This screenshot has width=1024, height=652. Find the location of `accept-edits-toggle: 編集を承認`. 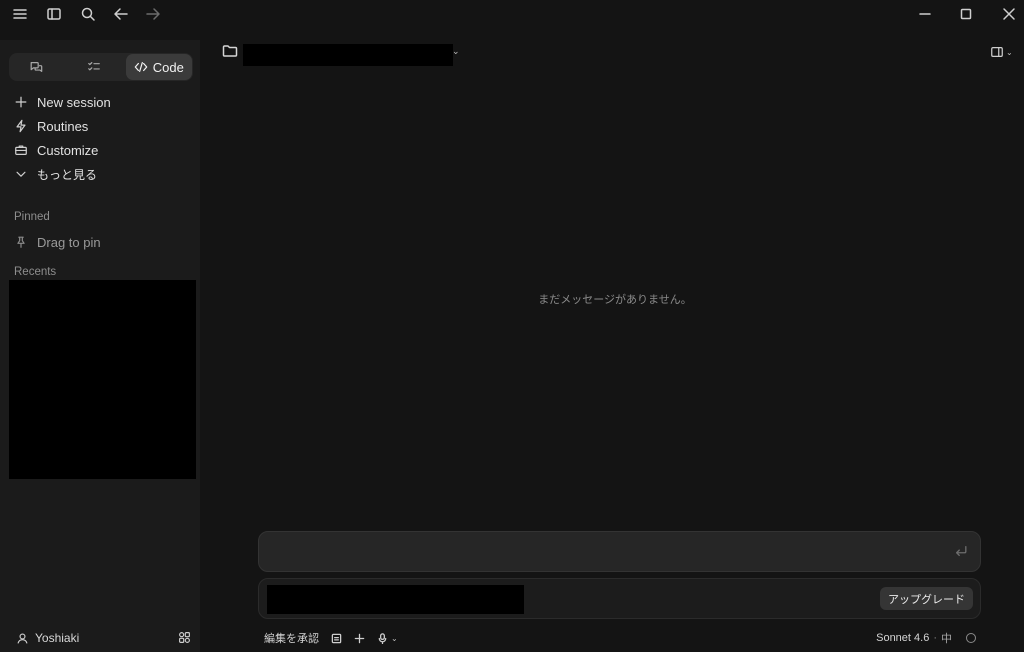

accept-edits-toggle: 編集を承認 is located at coordinates (291, 638).